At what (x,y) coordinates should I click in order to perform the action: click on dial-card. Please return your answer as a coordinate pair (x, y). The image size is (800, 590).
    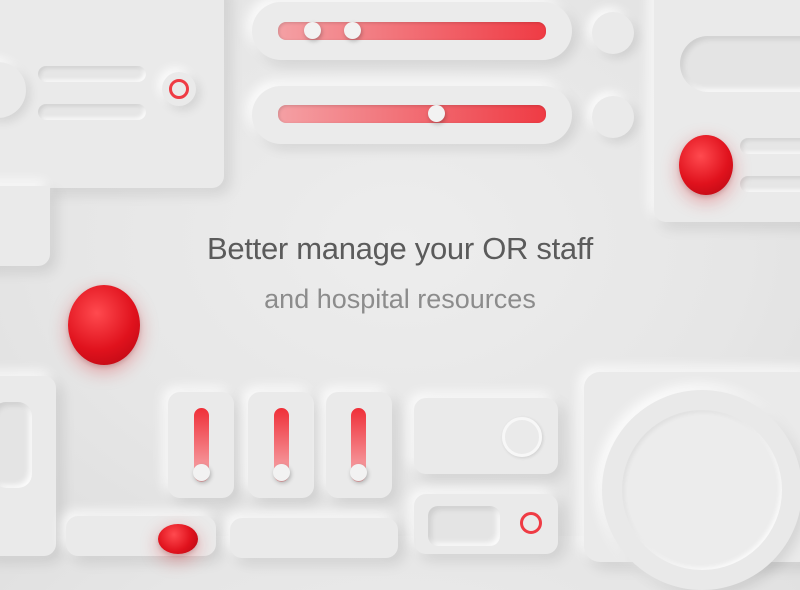
    Looking at the image, I should click on (692, 481).